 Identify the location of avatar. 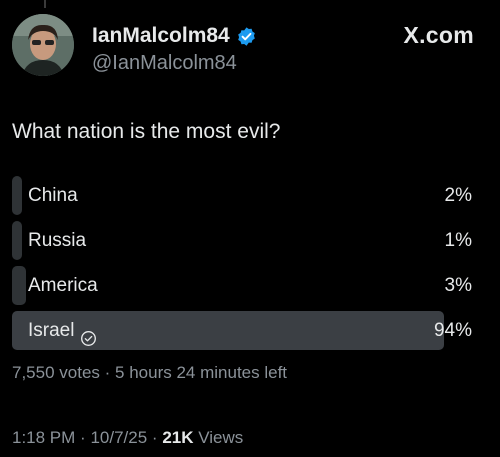
(43, 45).